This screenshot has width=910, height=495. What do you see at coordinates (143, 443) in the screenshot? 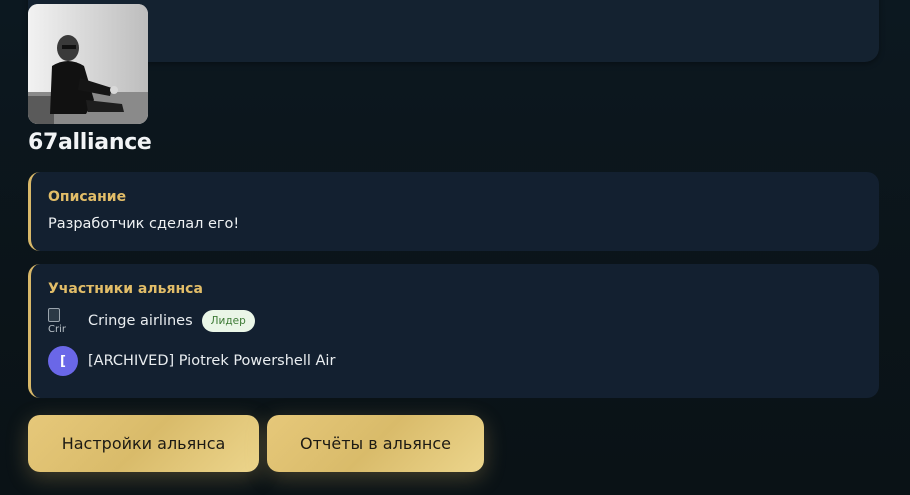
I see `alliance-settings-button: Настройки альянса` at bounding box center [143, 443].